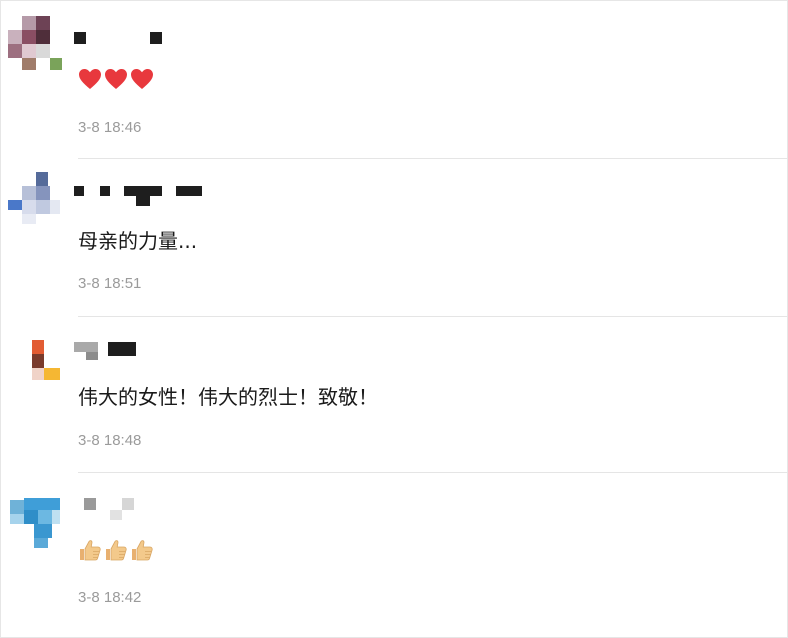 The image size is (788, 638). I want to click on comment-timestamp: 3-8 18:42, so click(110, 597).